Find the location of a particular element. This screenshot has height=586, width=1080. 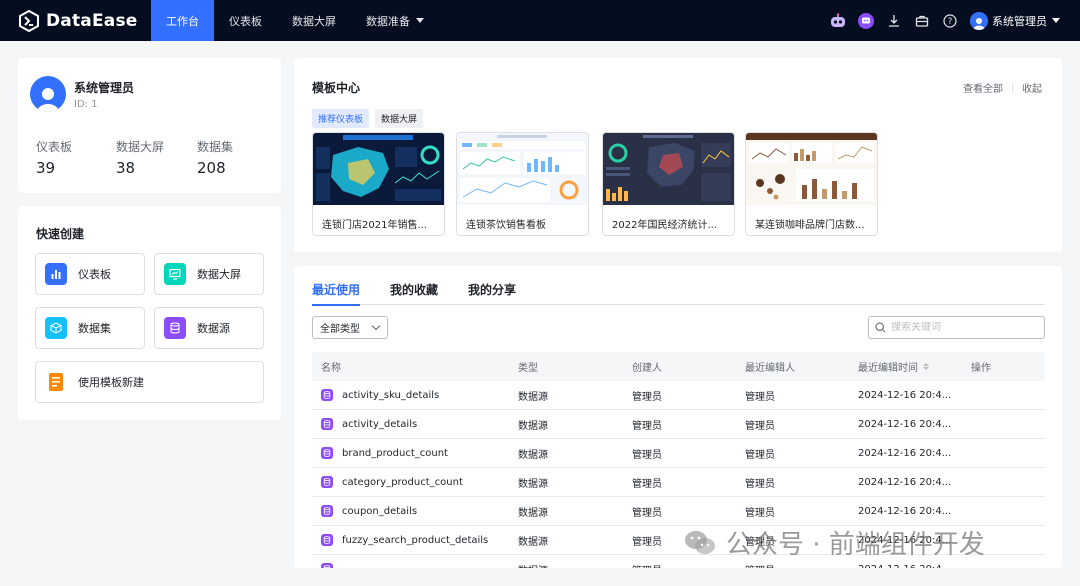

create-dataset-button: 数据集 is located at coordinates (90, 328).